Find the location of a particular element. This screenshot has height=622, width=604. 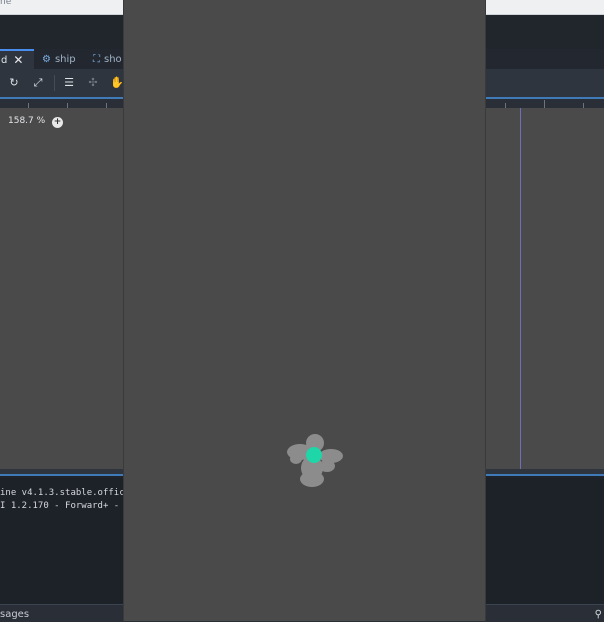

magnifier-icon: ⚲ is located at coordinates (598, 614).